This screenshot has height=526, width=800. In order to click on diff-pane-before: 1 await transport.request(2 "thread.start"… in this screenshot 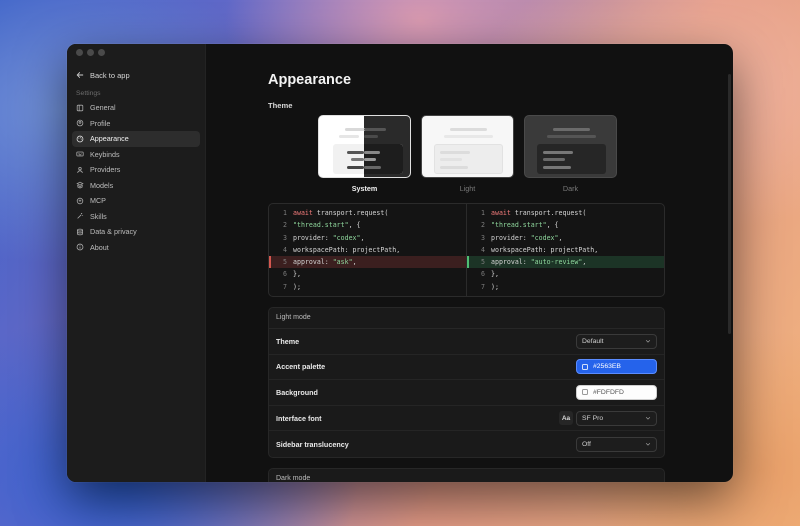, I will do `click(367, 250)`.